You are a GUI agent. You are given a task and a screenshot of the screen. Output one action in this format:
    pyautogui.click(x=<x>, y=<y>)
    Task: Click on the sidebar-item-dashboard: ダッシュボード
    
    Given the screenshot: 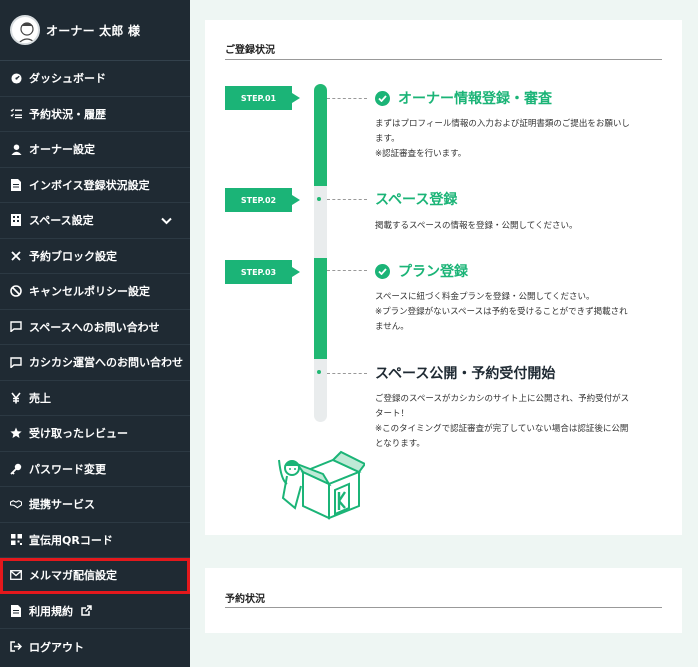 What is the action you would take?
    pyautogui.click(x=95, y=79)
    